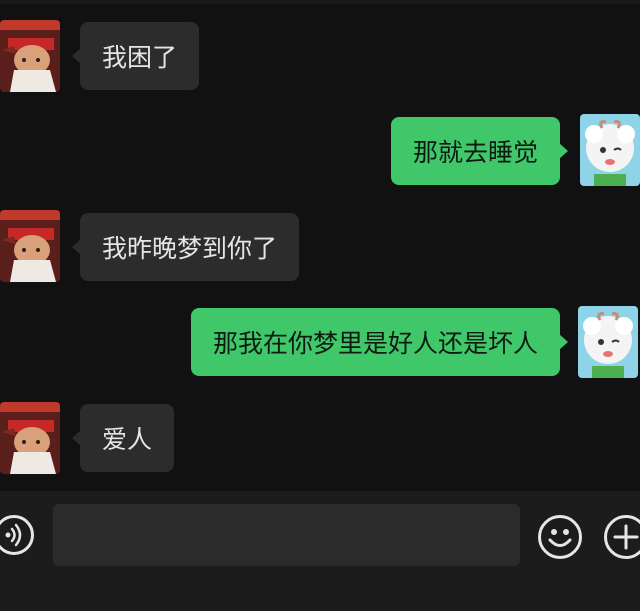 This screenshot has height=611, width=640. Describe the element at coordinates (475, 152) in the screenshot. I see `message-text: 那就去睡觉` at that location.